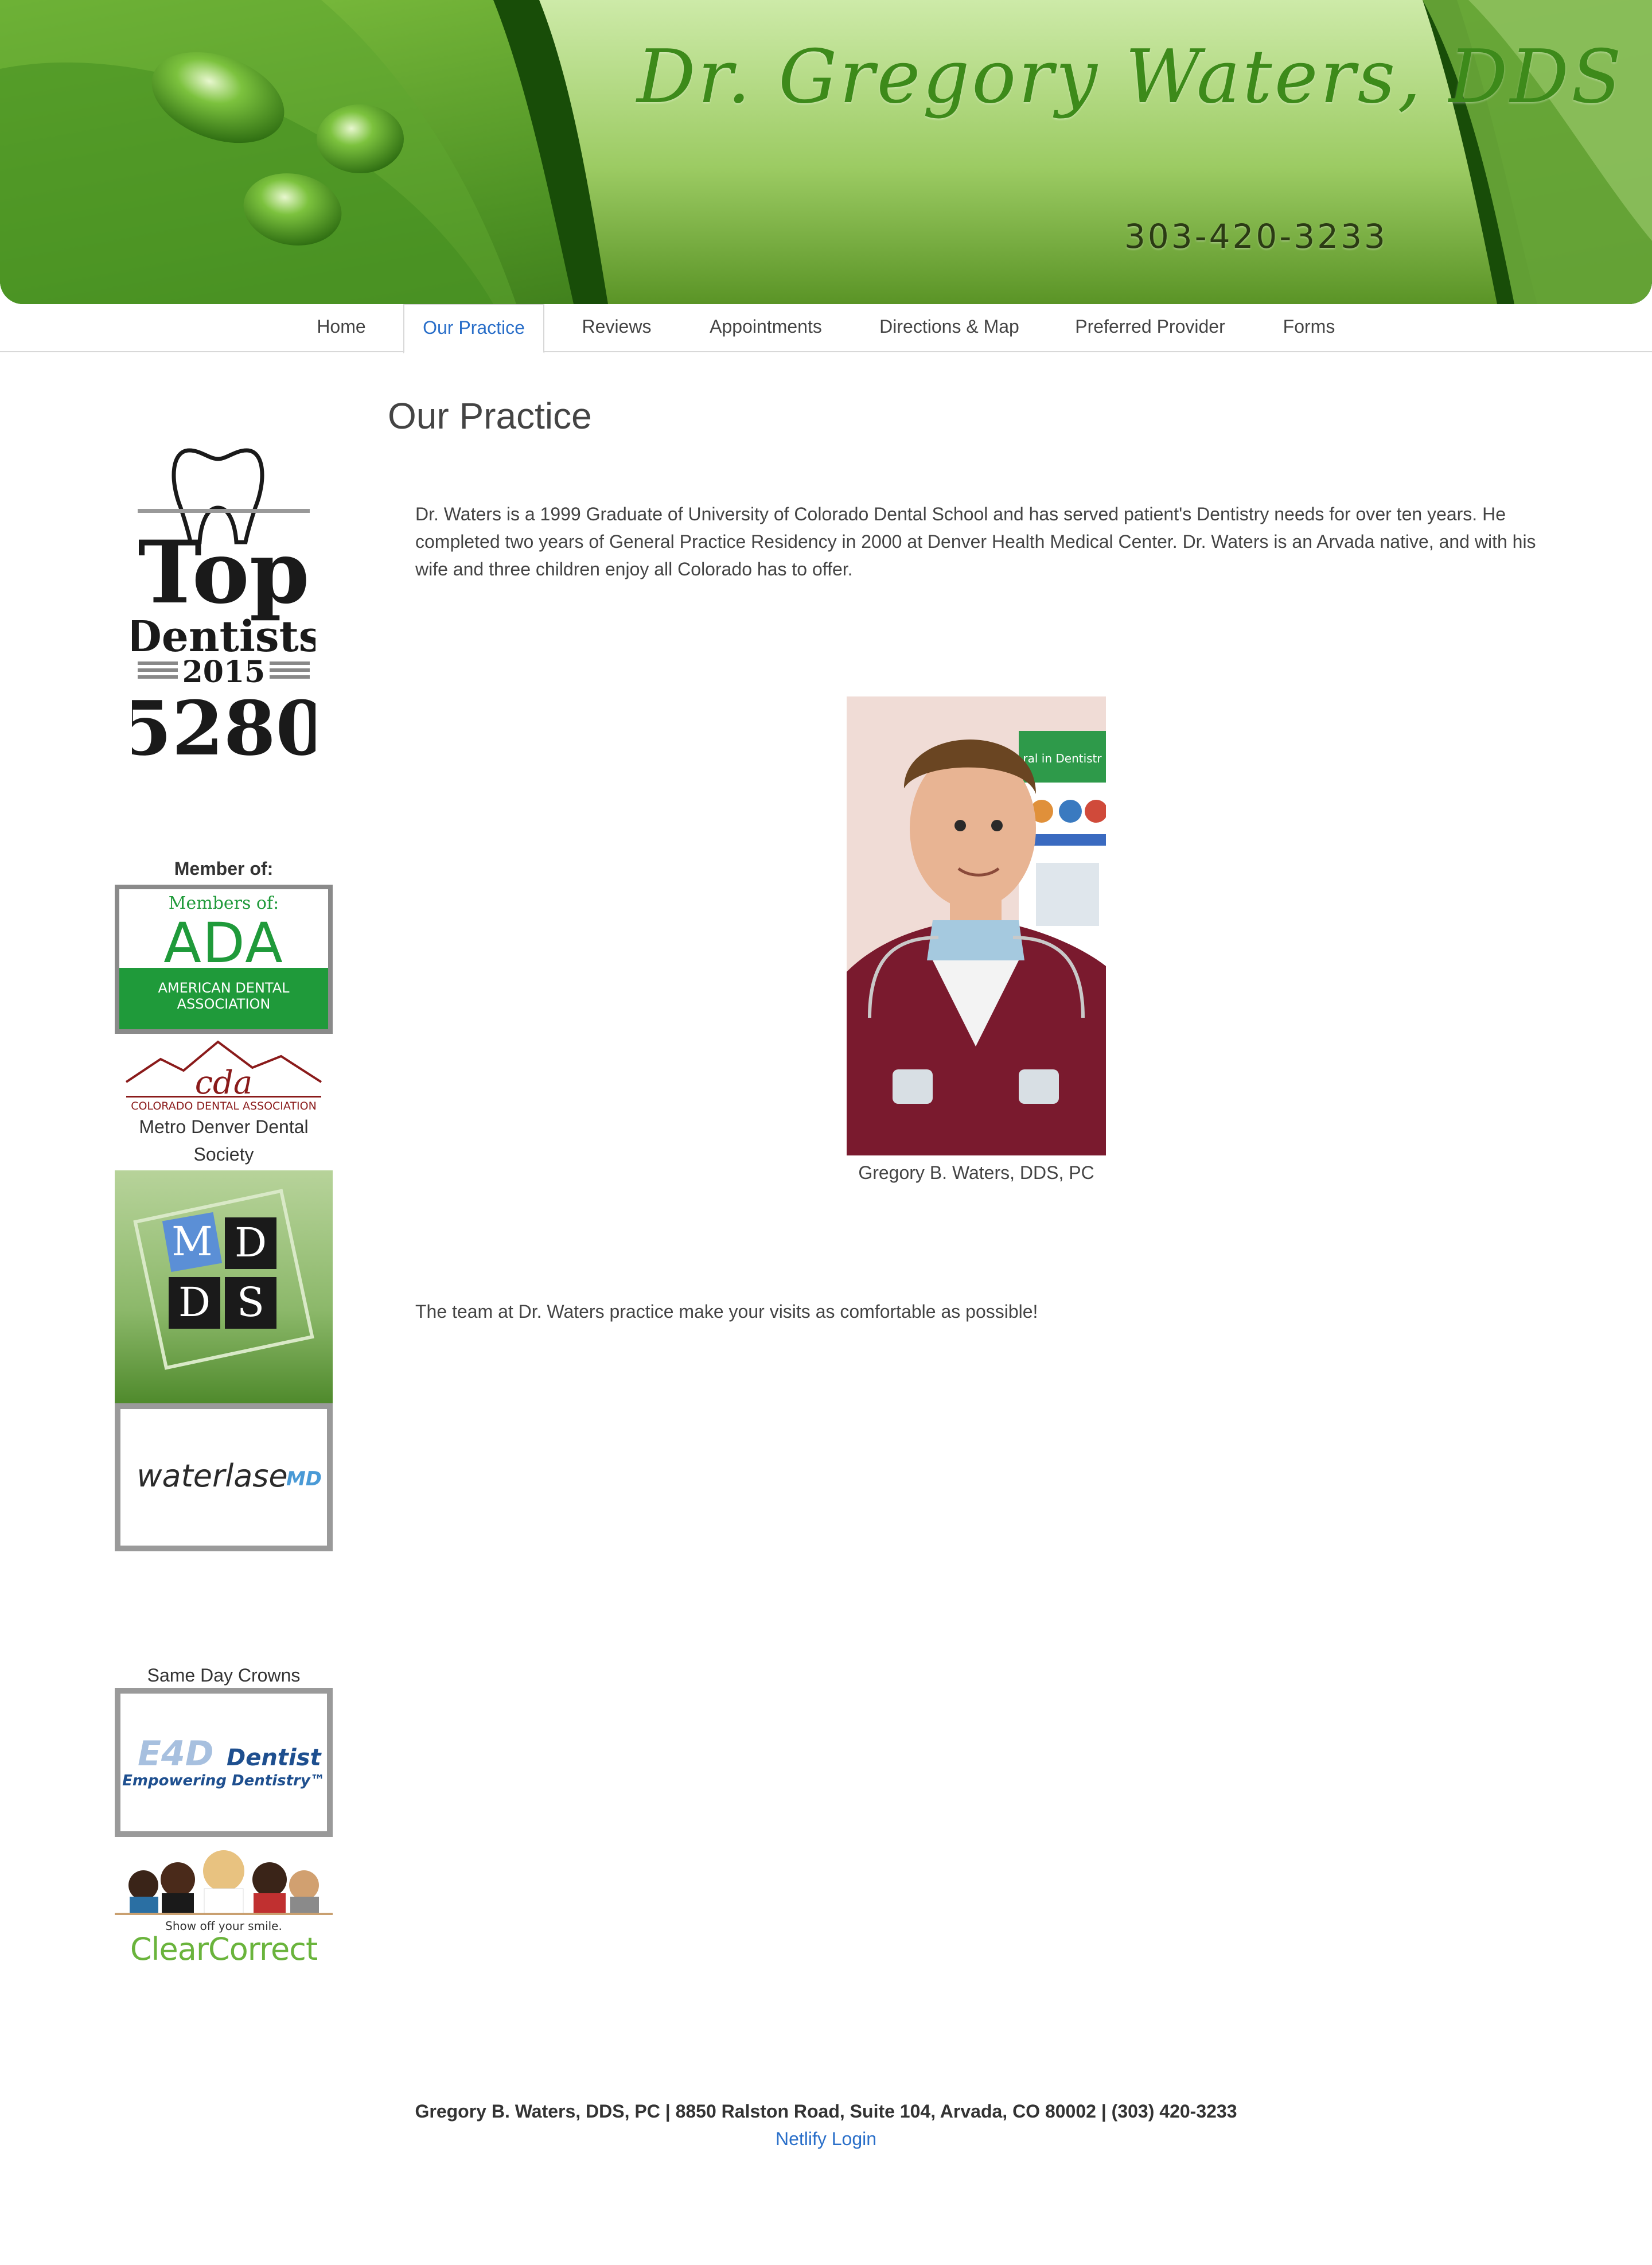 This screenshot has height=2265, width=1652. I want to click on nav-item-reviews: Reviews, so click(616, 328).